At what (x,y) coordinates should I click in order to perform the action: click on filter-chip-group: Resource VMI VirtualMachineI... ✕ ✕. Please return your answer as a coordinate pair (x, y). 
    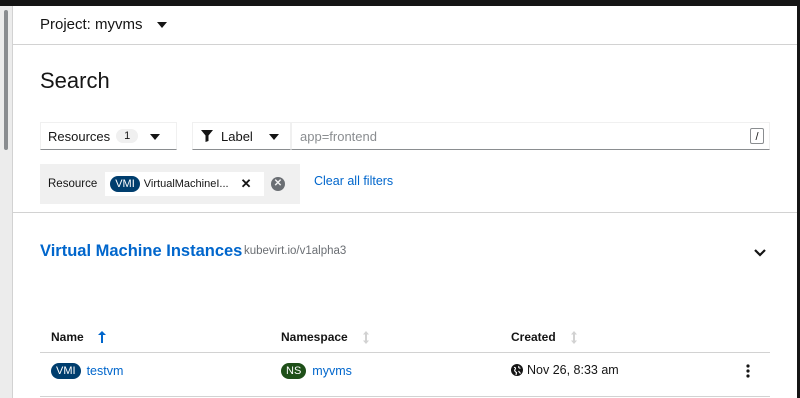
    Looking at the image, I should click on (170, 184).